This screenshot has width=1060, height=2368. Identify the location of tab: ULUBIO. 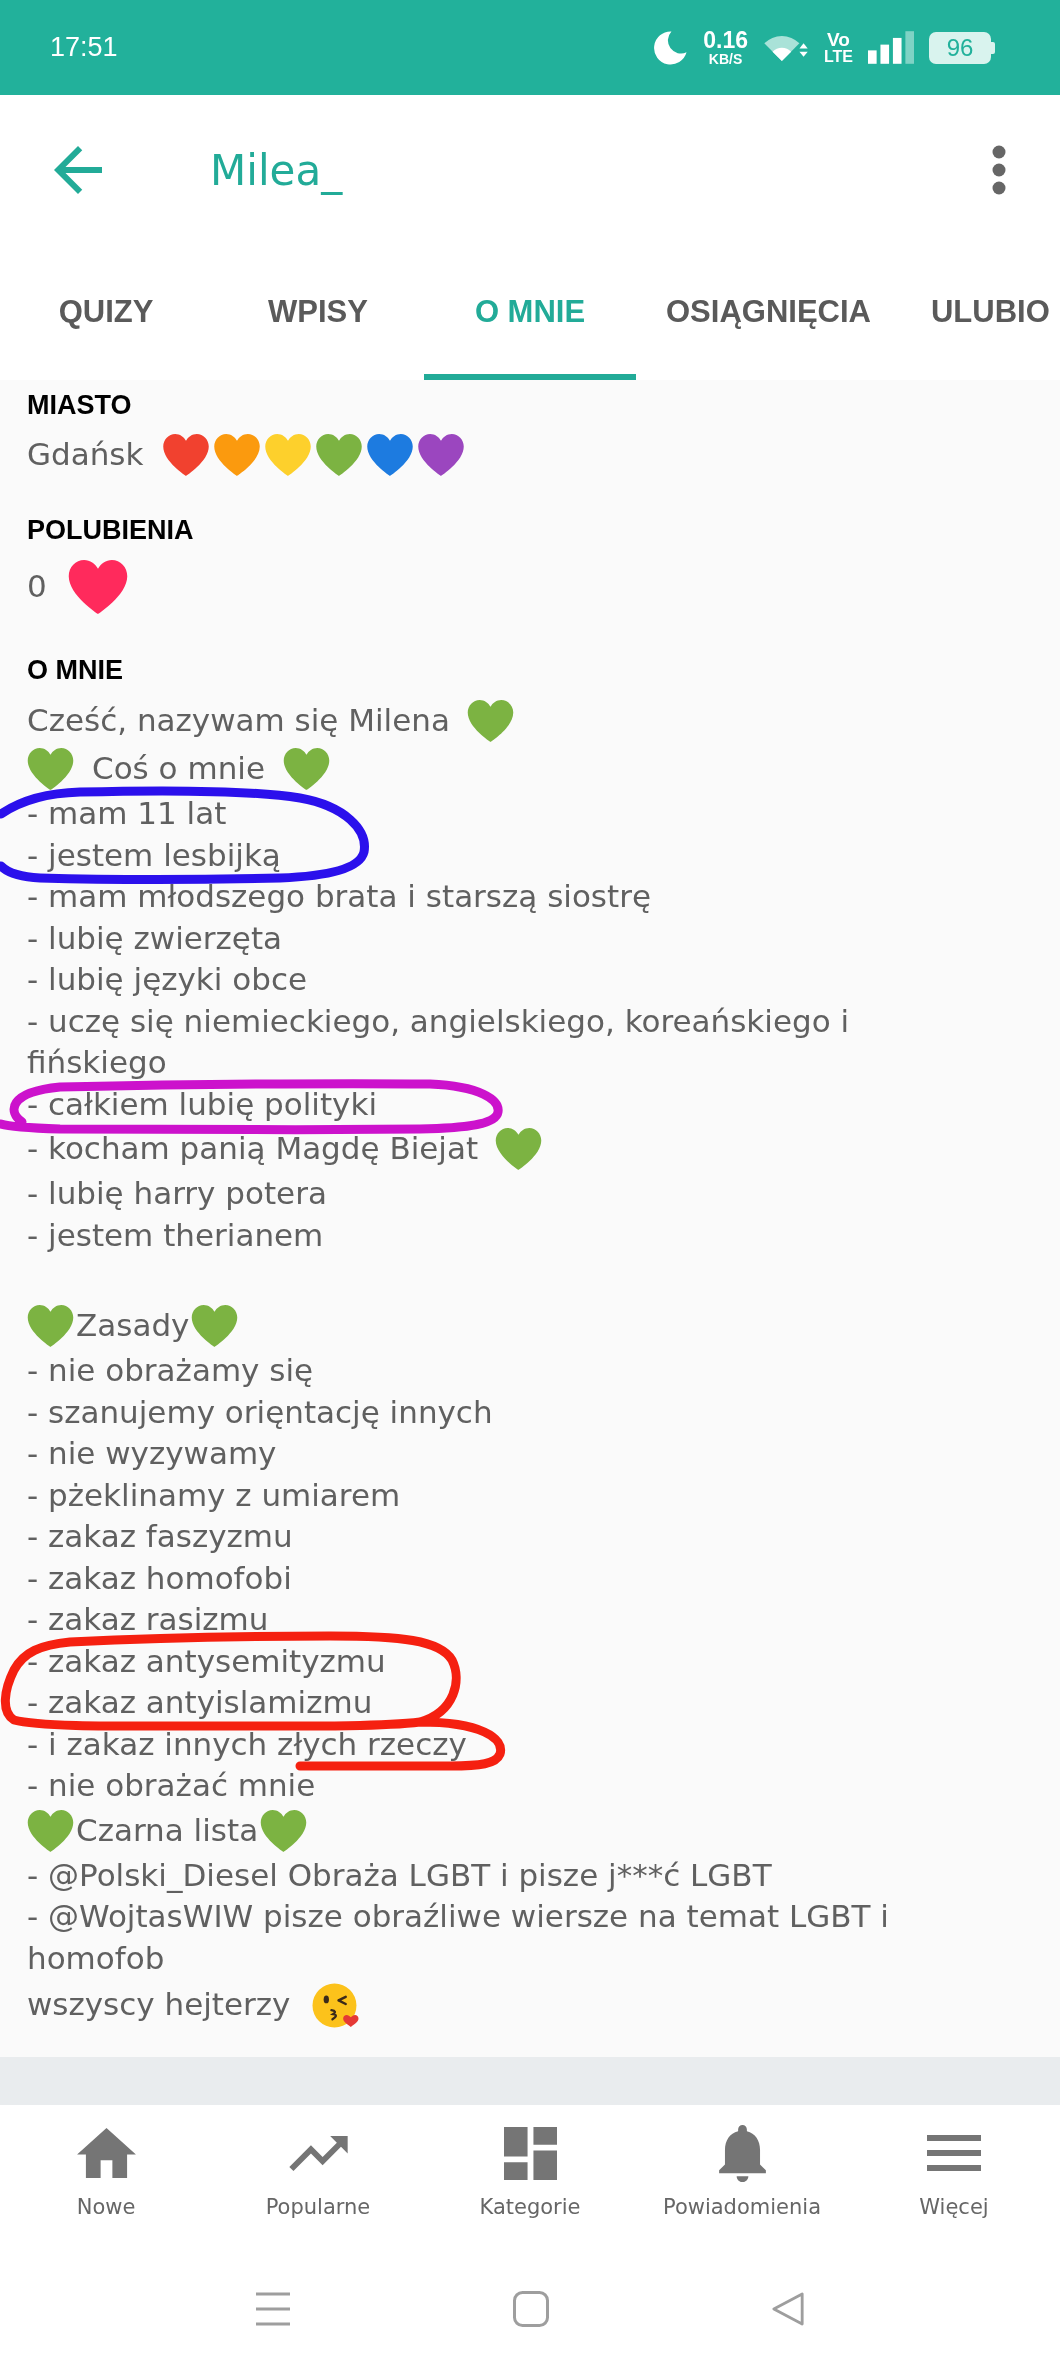
(980, 312).